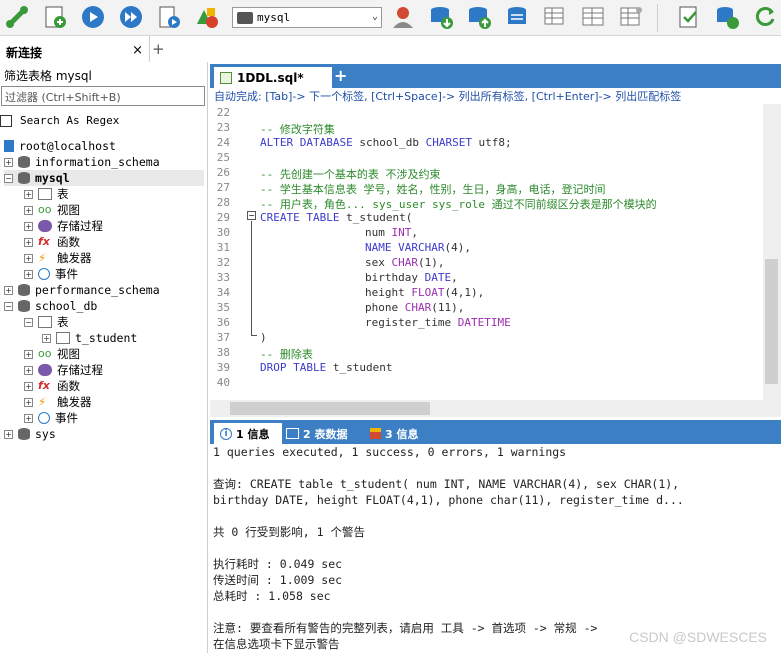 The height and width of the screenshot is (653, 781). Describe the element at coordinates (374, 16) in the screenshot. I see `chevron-down-icon: ⌄` at that location.